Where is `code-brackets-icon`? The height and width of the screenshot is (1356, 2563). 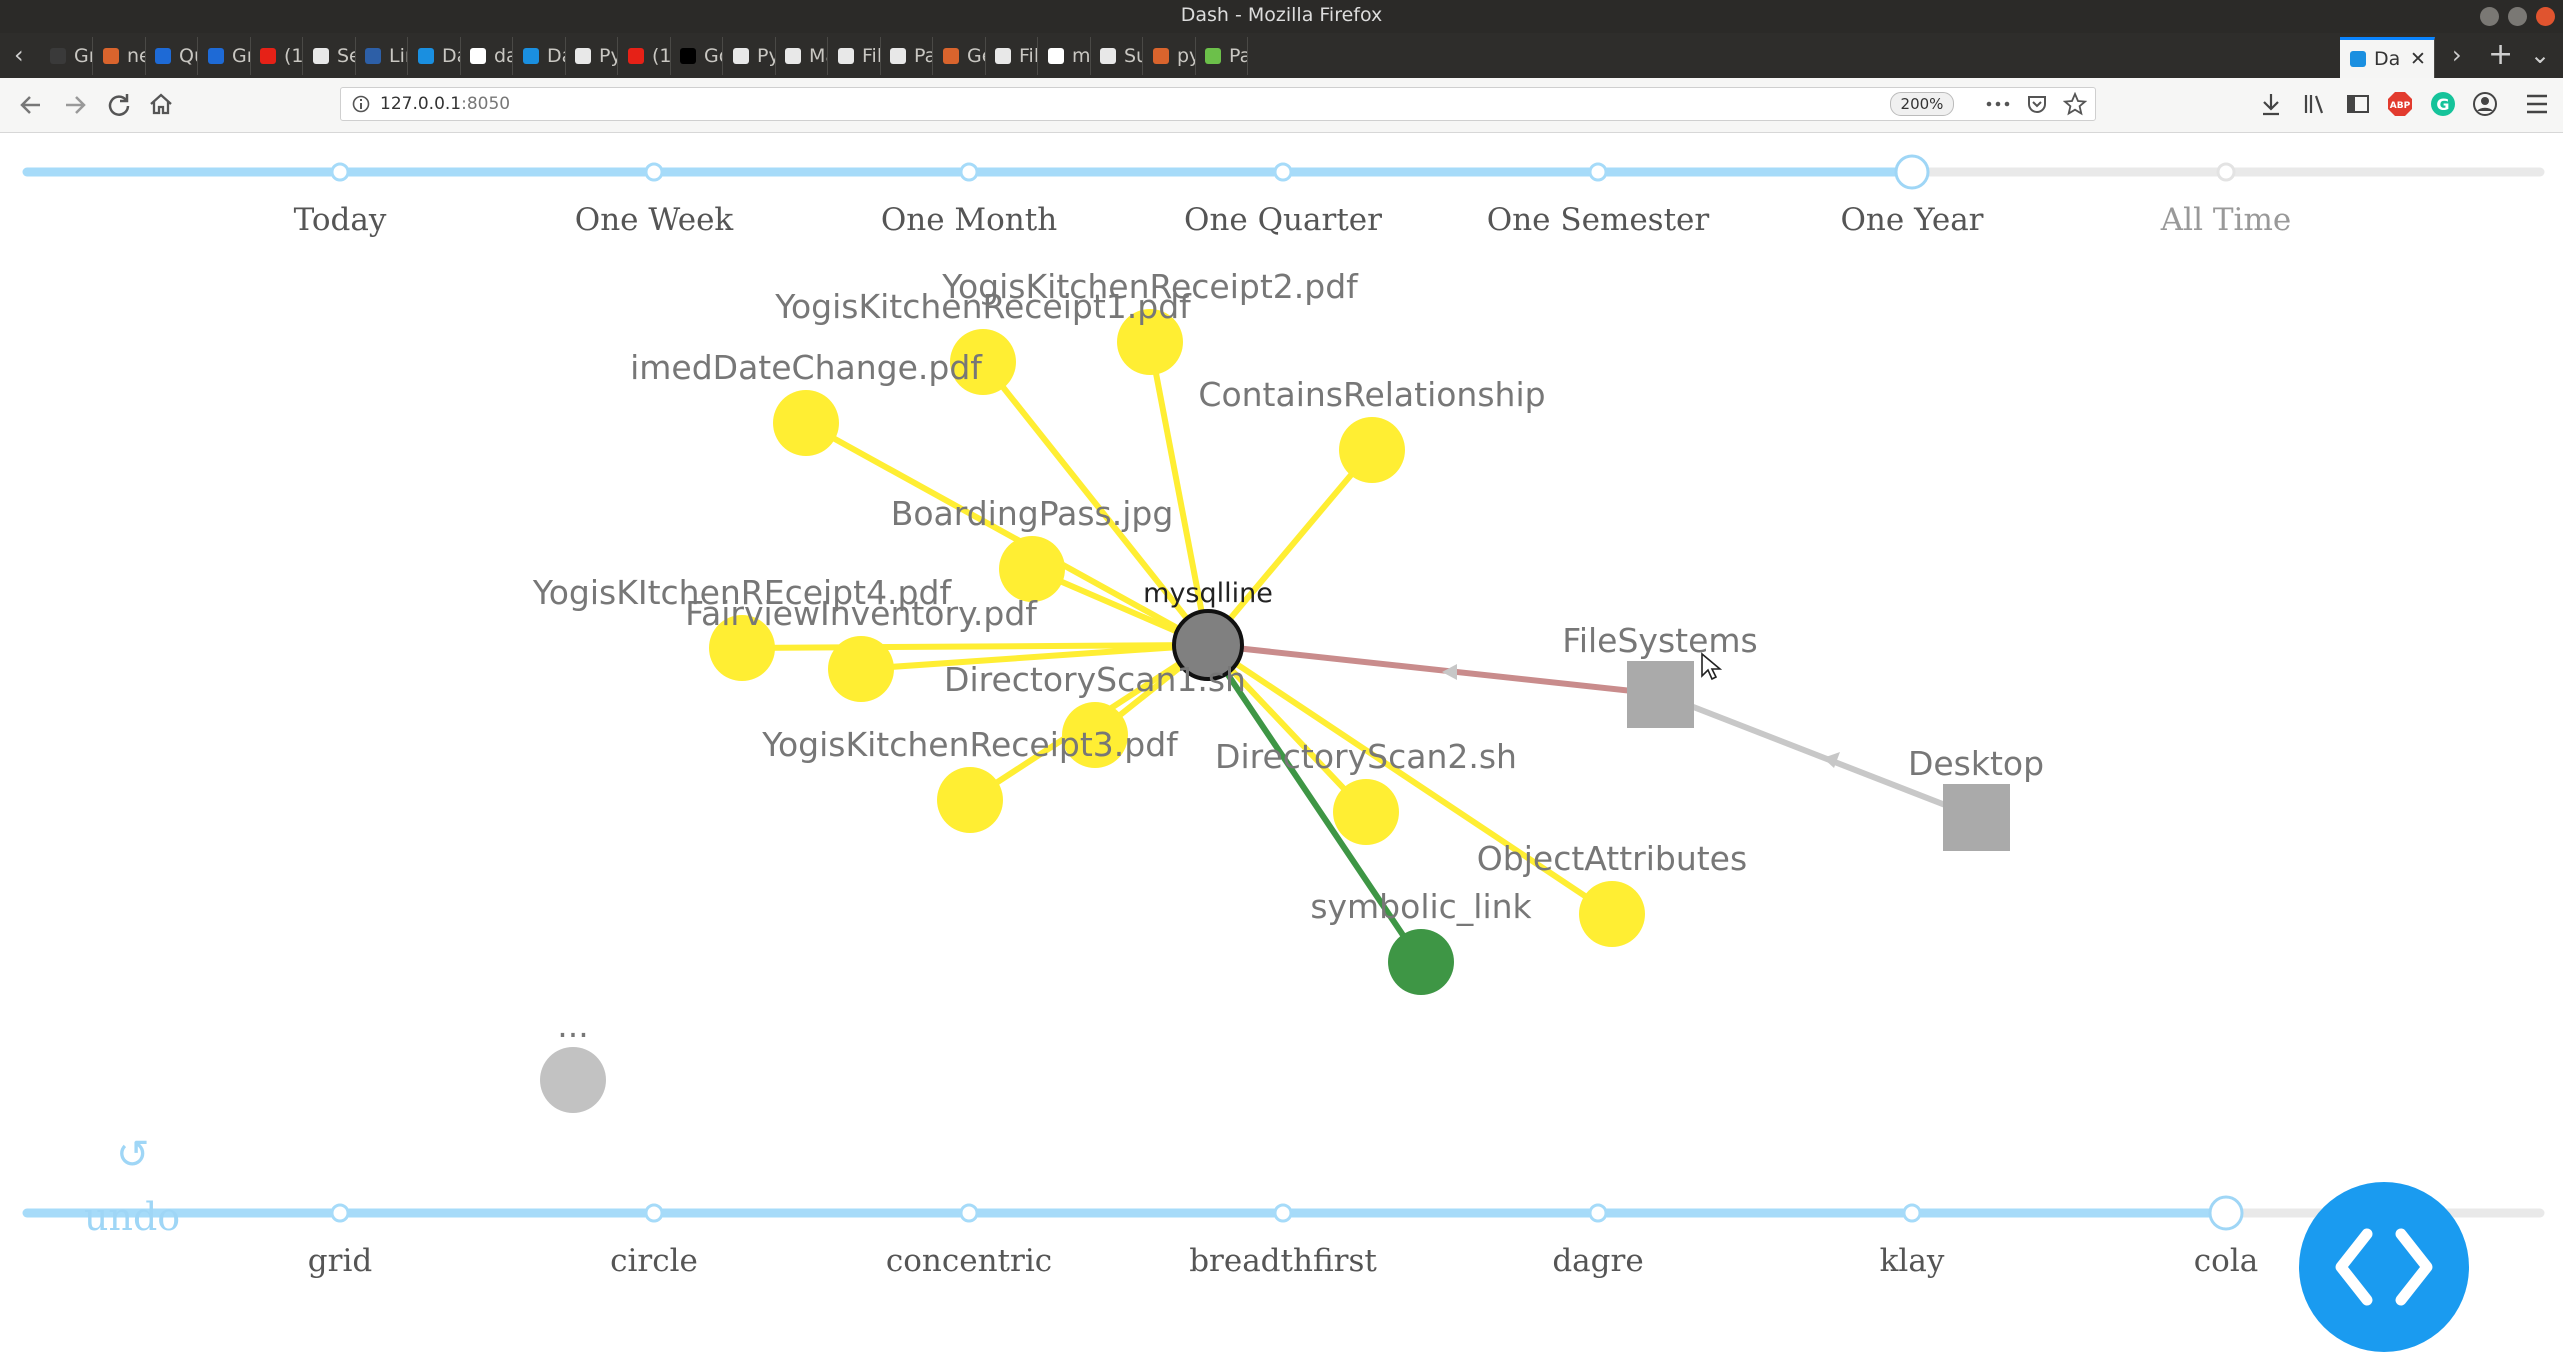 code-brackets-icon is located at coordinates (2384, 1267).